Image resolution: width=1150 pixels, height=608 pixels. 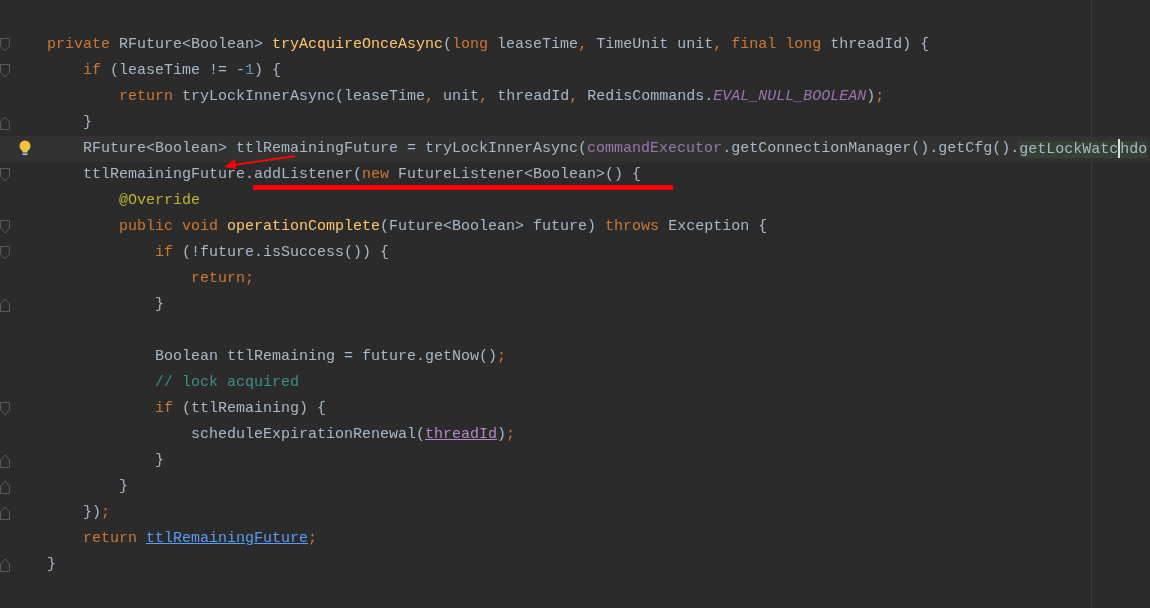 I want to click on code-line: scheduleExpirationRenewal(threadId);, so click(x=353, y=435).